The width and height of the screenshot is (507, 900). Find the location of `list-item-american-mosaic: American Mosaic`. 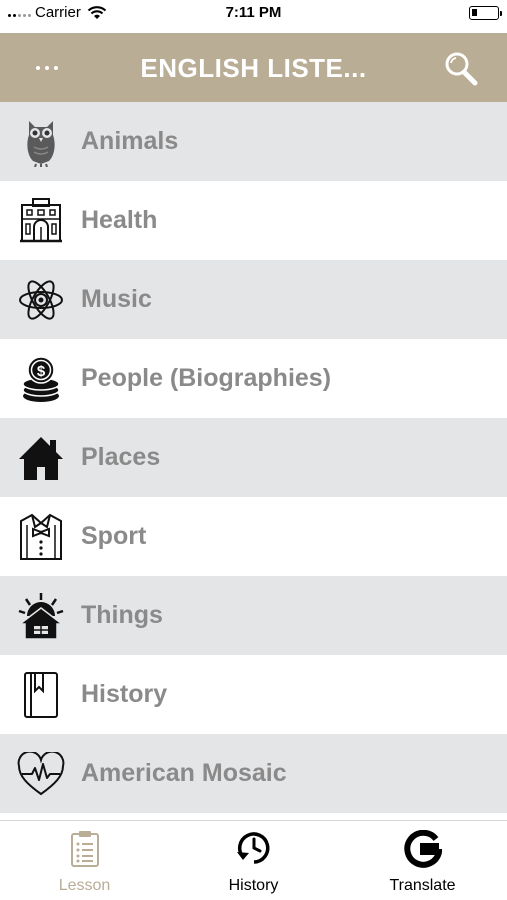

list-item-american-mosaic: American Mosaic is located at coordinates (253, 773).